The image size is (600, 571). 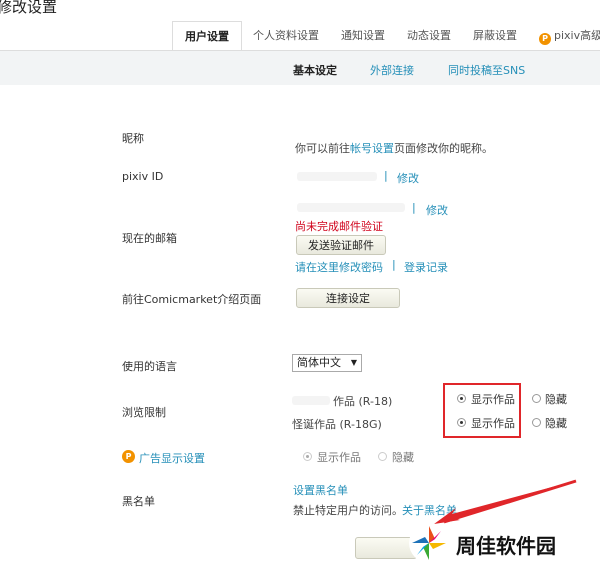 I want to click on ads-hide-radio, so click(x=382, y=456).